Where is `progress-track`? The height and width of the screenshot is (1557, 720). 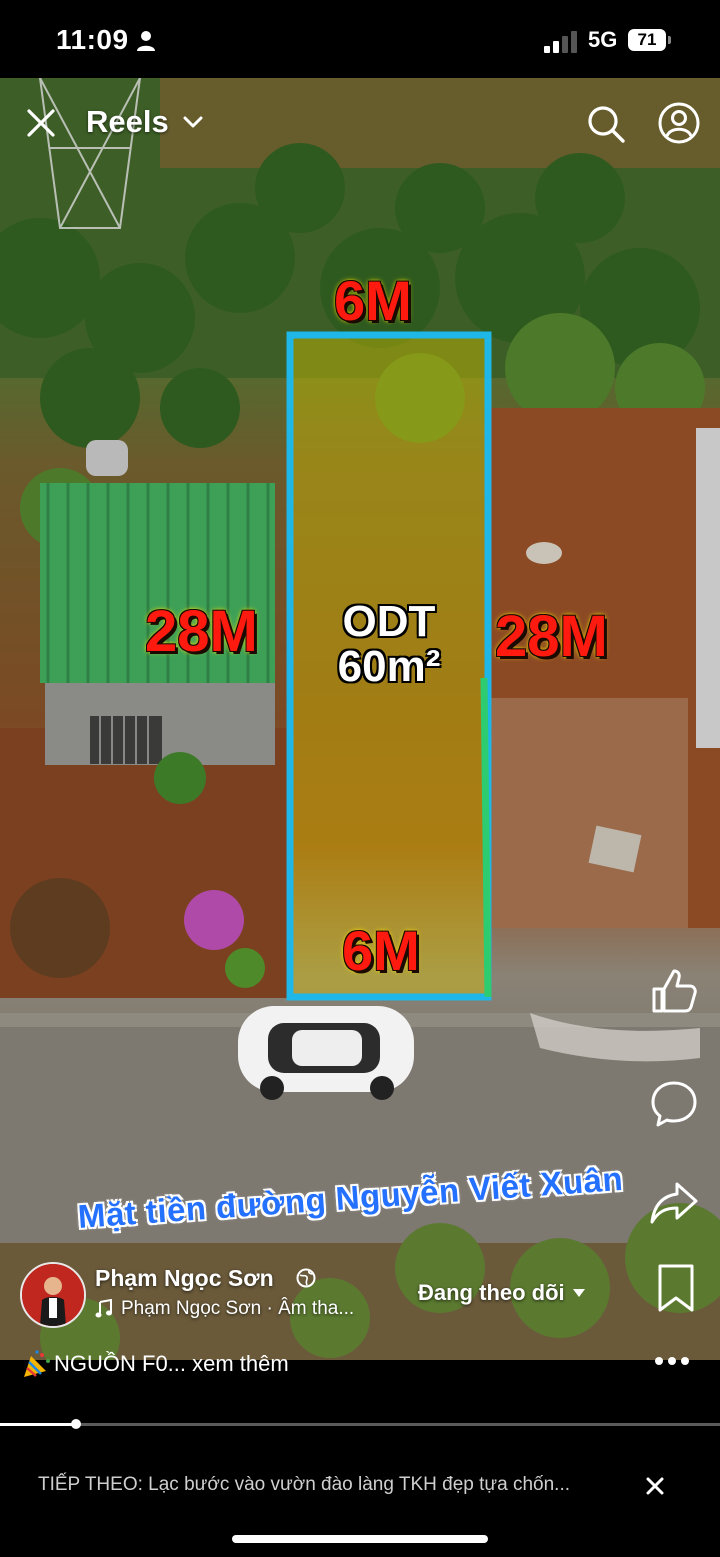 progress-track is located at coordinates (360, 1424).